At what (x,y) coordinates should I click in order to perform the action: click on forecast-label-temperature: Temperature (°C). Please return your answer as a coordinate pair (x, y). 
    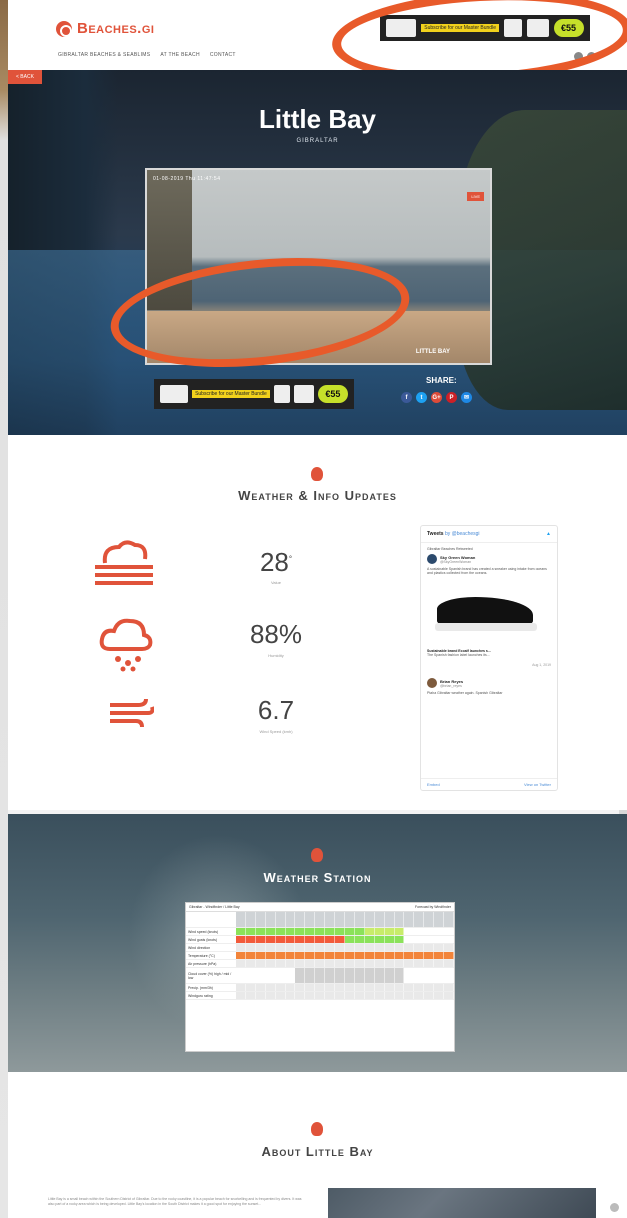
    Looking at the image, I should click on (211, 956).